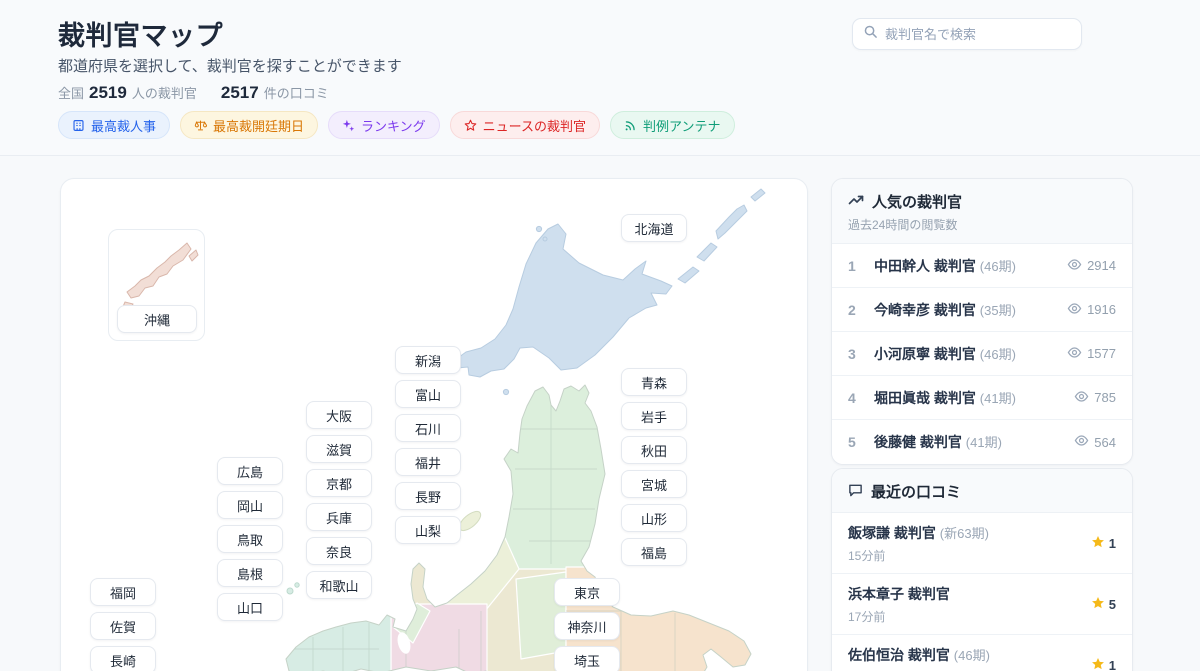  Describe the element at coordinates (654, 552) in the screenshot. I see `prefecture-button-福島: 福島` at that location.